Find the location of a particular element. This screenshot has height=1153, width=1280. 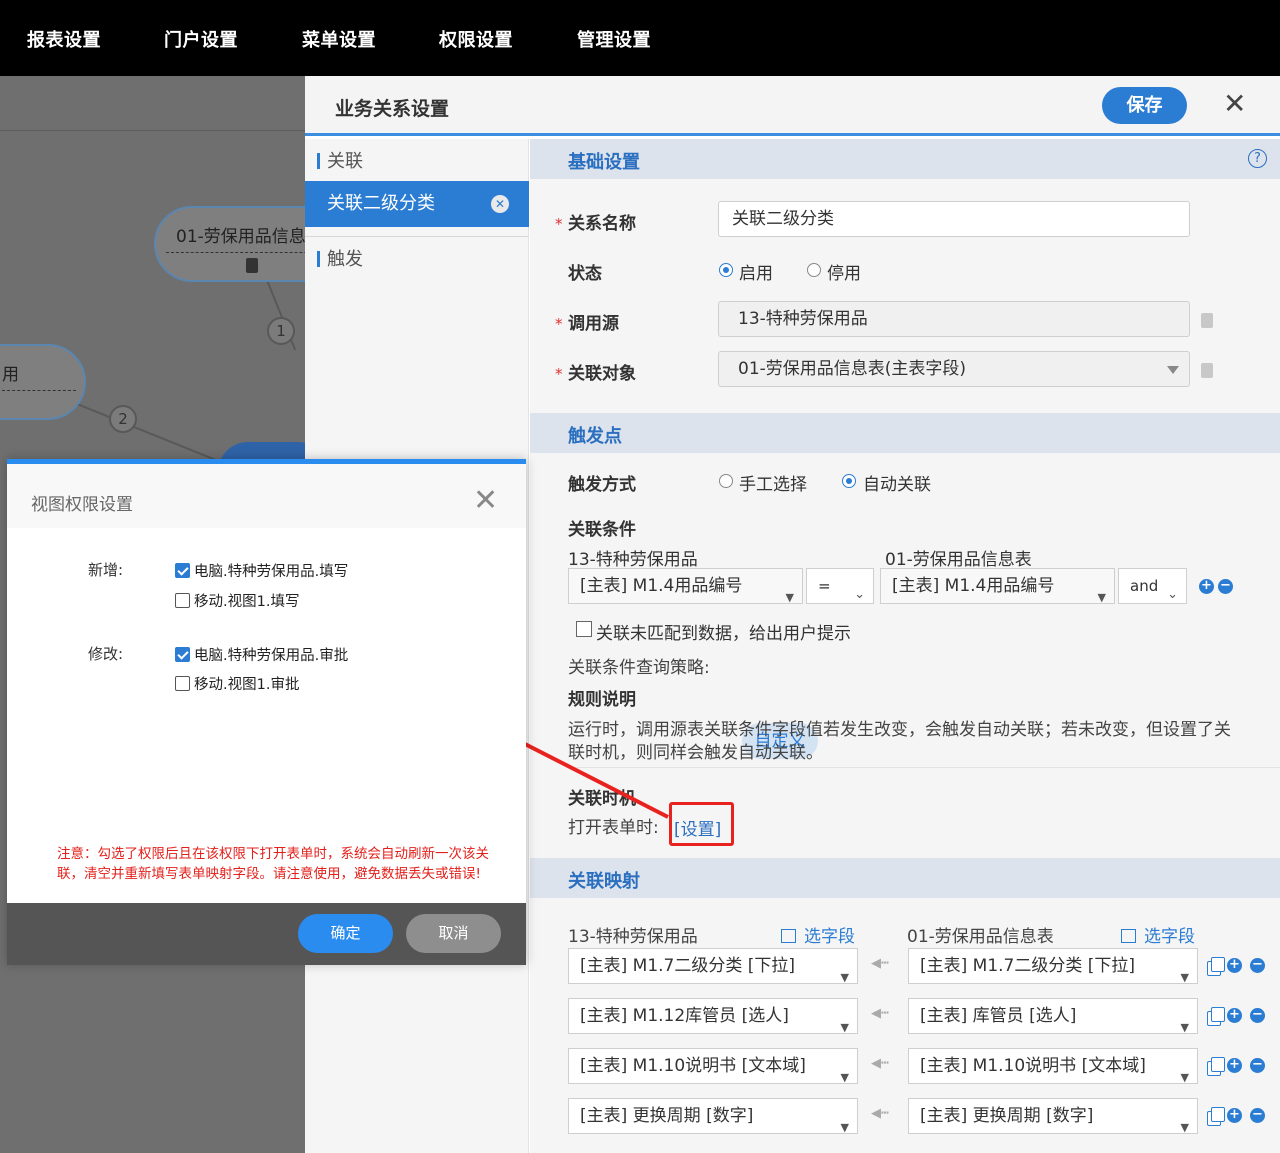

edit-mobile-option: 移动.视图1.审批 is located at coordinates (247, 685).